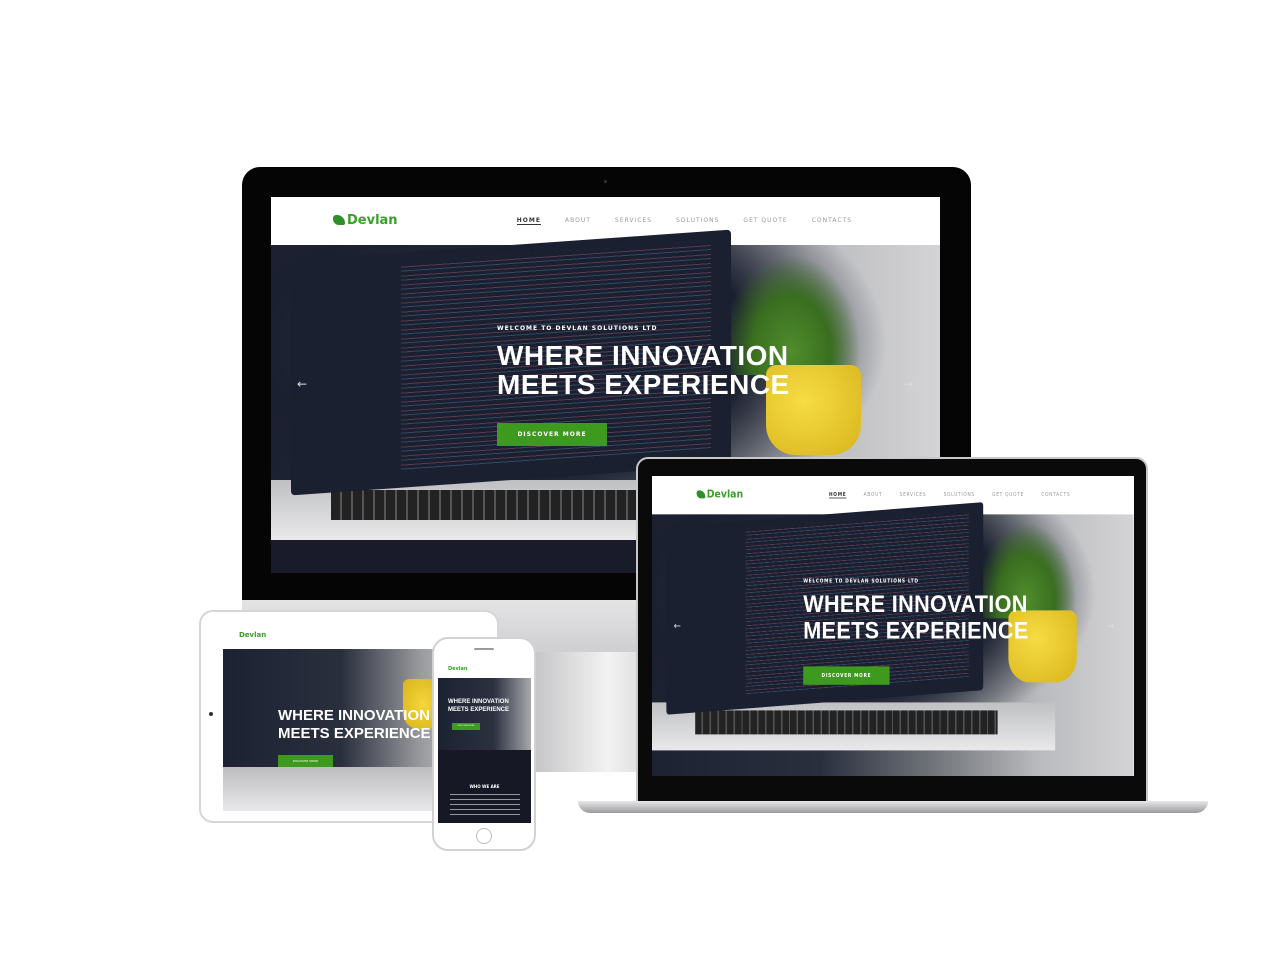  What do you see at coordinates (485, 806) in the screenshot?
I see `section-text-lines` at bounding box center [485, 806].